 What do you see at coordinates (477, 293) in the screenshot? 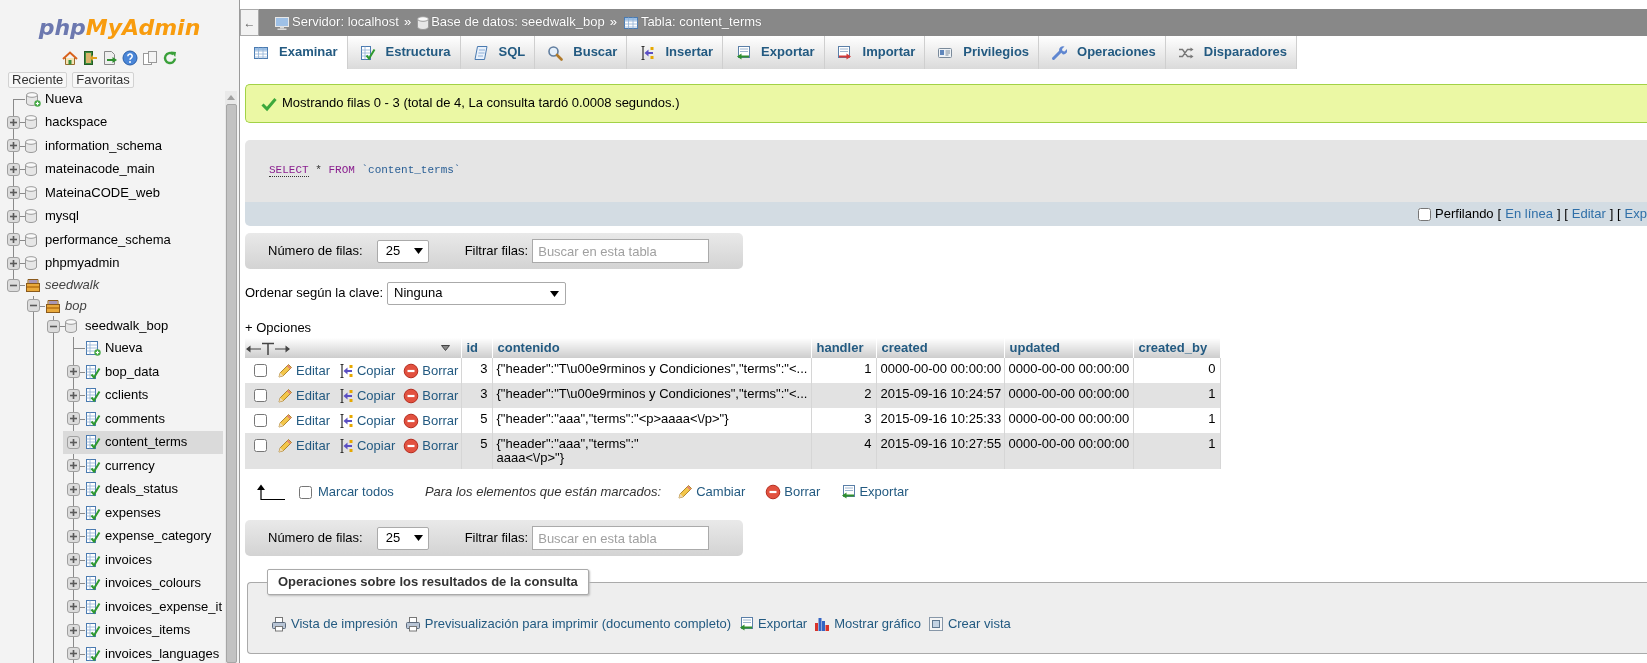
I see `sort-select: Ninguna` at bounding box center [477, 293].